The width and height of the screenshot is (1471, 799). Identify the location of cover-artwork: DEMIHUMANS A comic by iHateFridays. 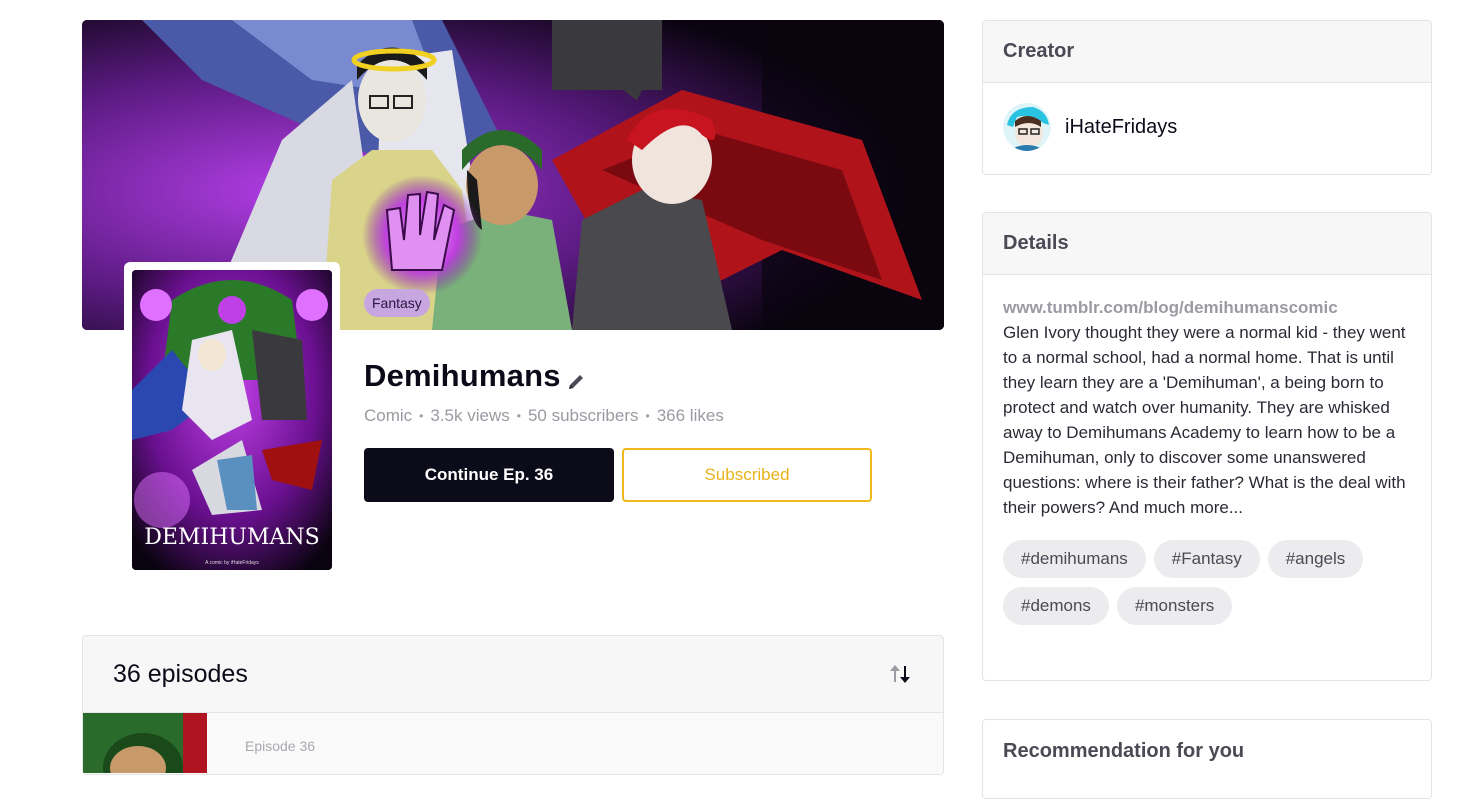
(232, 420).